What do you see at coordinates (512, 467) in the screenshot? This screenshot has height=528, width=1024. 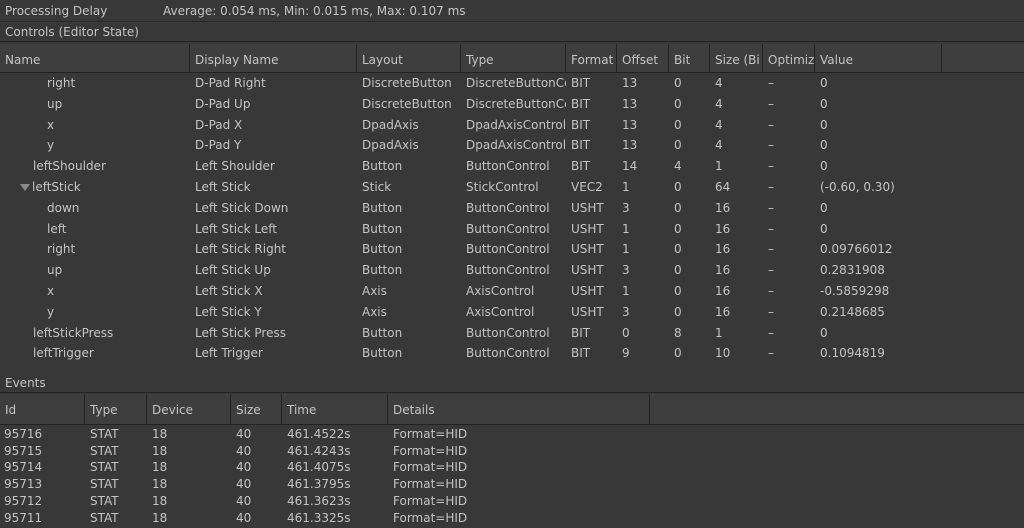 I see `events-row: 95714 STAT 18 40 461.4075s Format=HID` at bounding box center [512, 467].